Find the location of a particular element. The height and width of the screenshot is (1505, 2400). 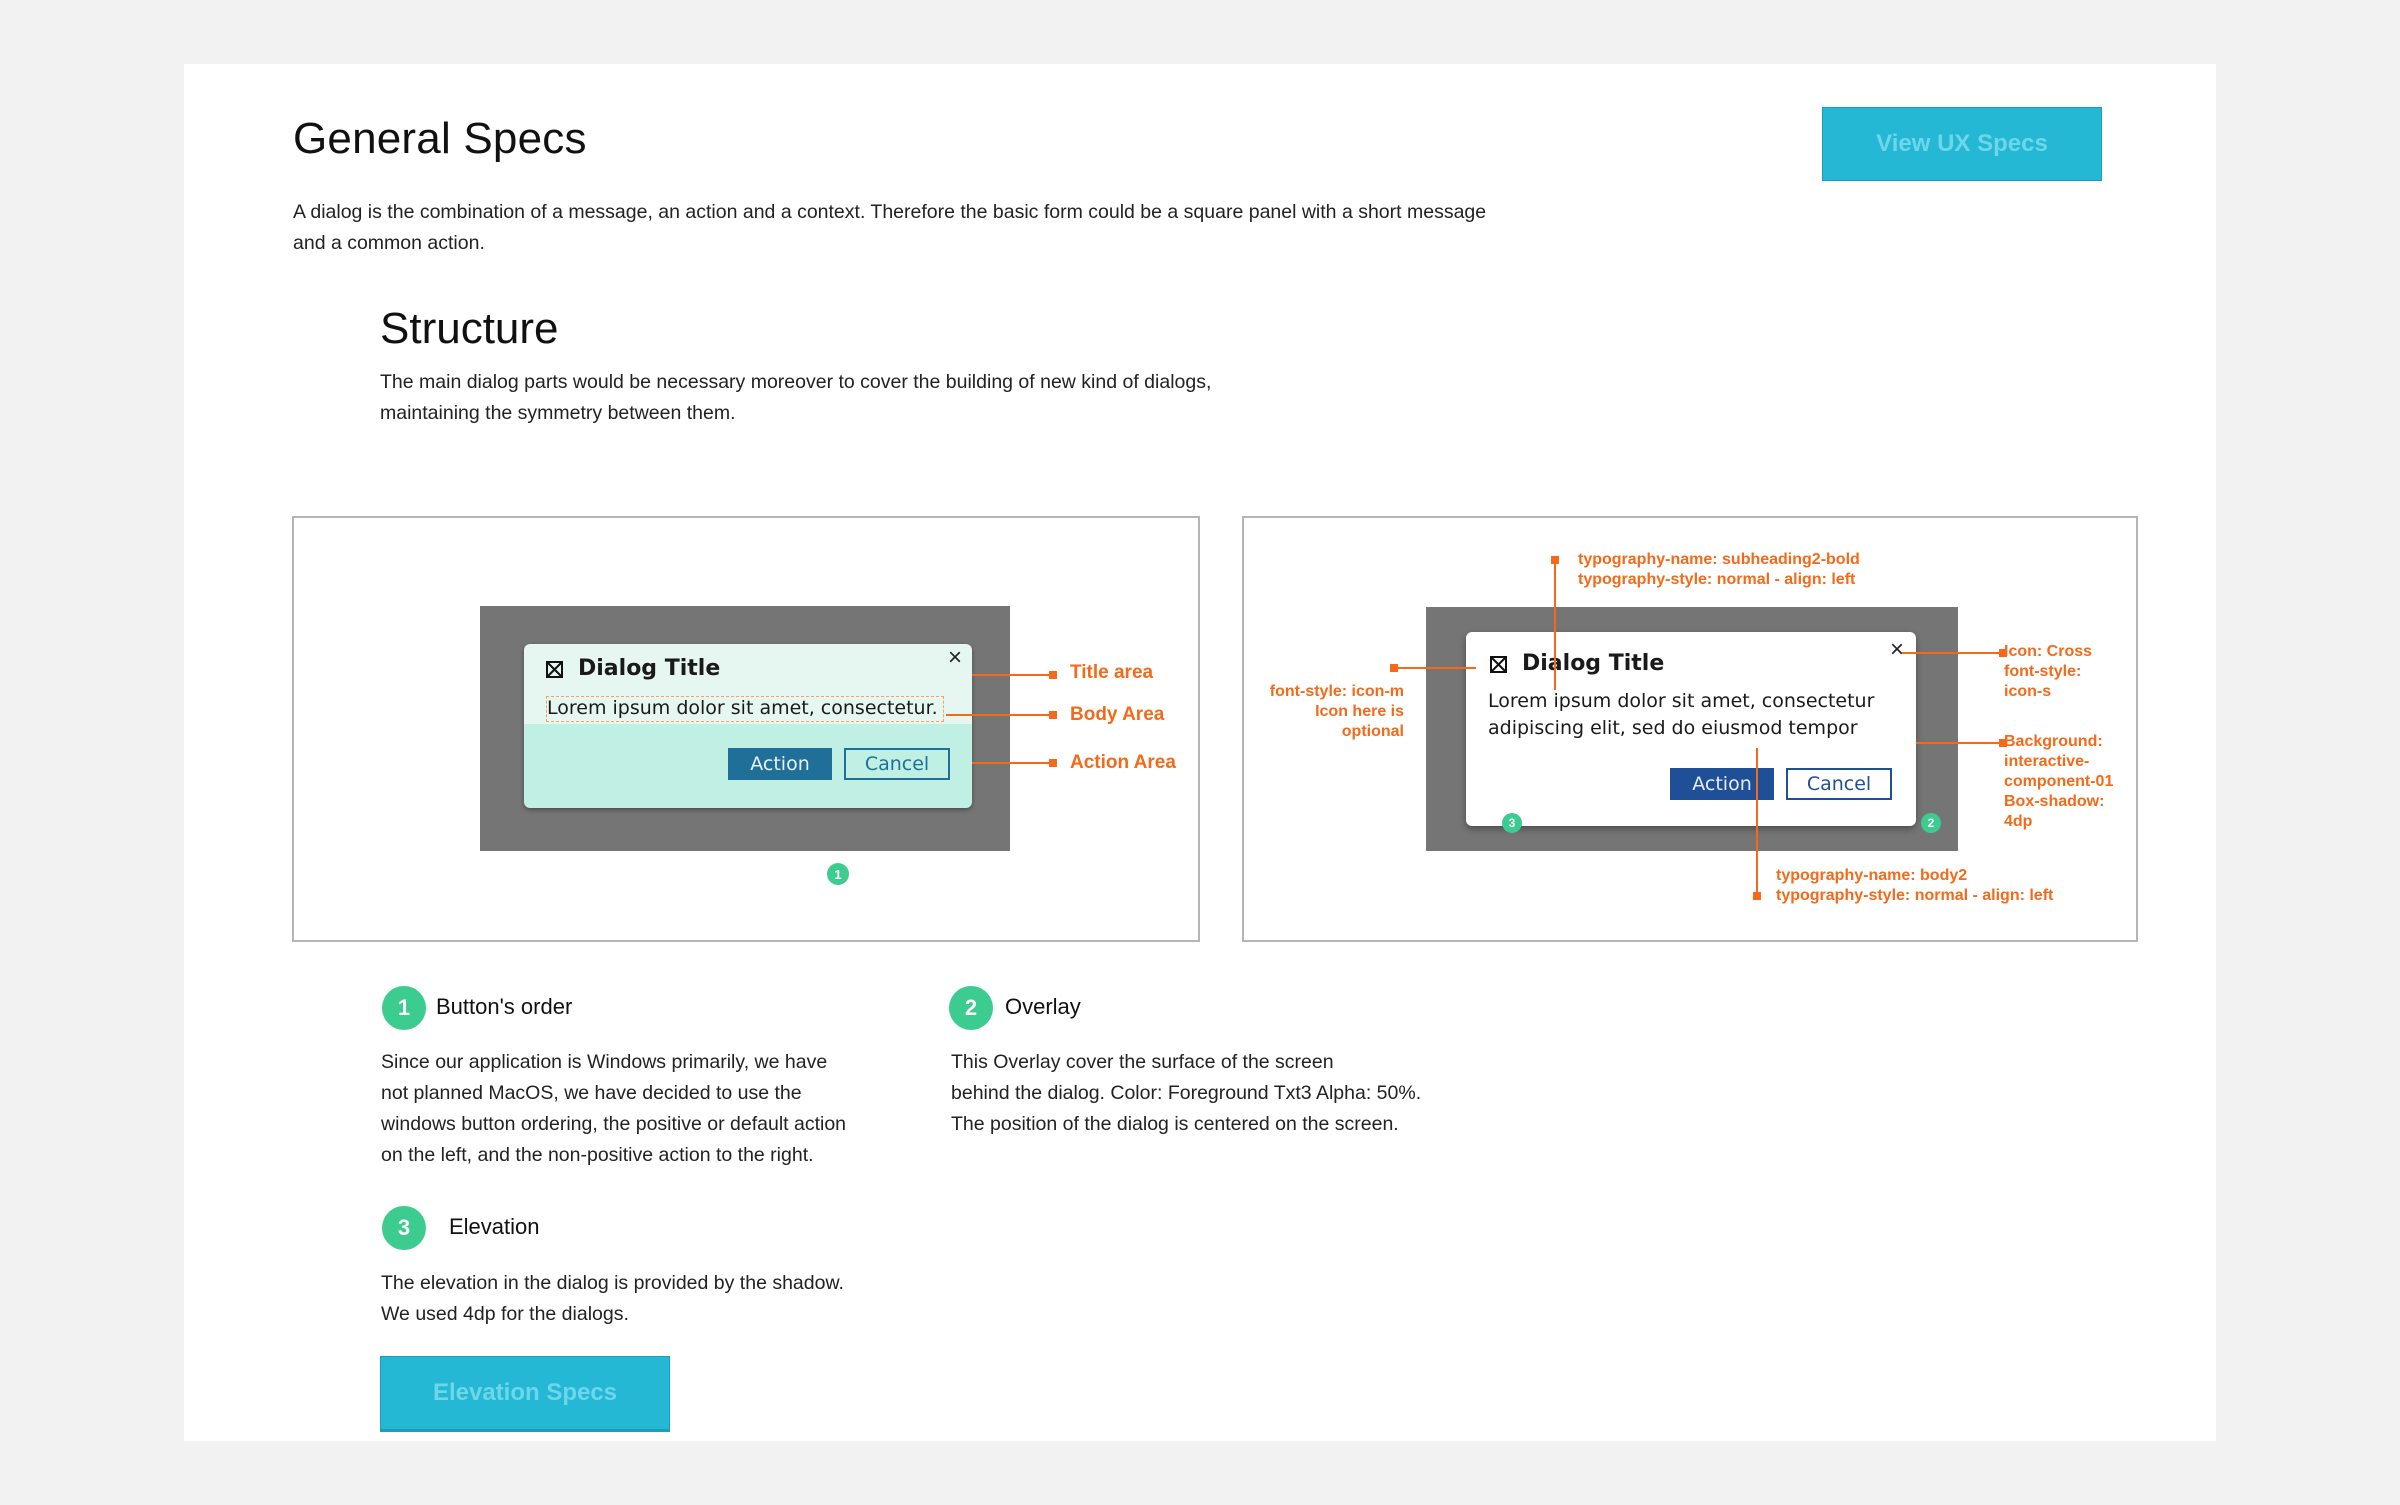

dialog-body-line-2: adipiscing elit, sed do eiusmod tempor is located at coordinates (1673, 728).